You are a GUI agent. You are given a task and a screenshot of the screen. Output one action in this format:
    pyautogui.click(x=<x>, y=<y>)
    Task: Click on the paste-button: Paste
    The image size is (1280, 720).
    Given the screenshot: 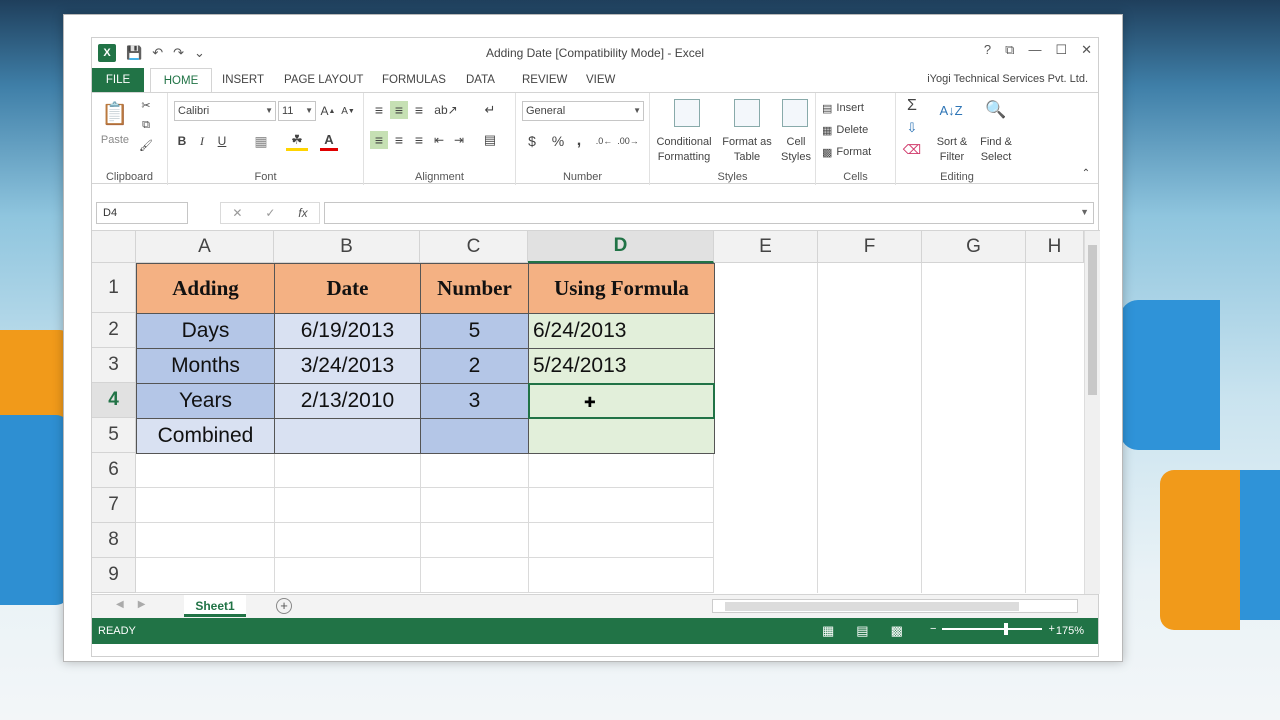 What is the action you would take?
    pyautogui.click(x=115, y=140)
    